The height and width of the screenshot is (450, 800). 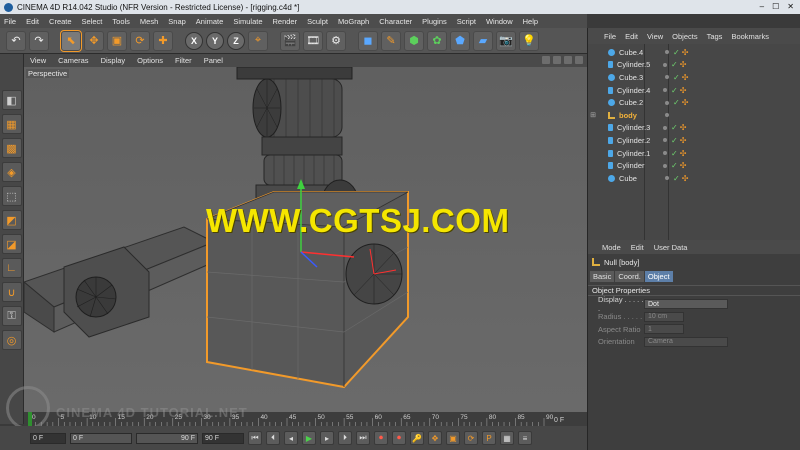 What do you see at coordinates (694, 128) in the screenshot?
I see `object-row: Cylinder.3 ✓ ✣` at bounding box center [694, 128].